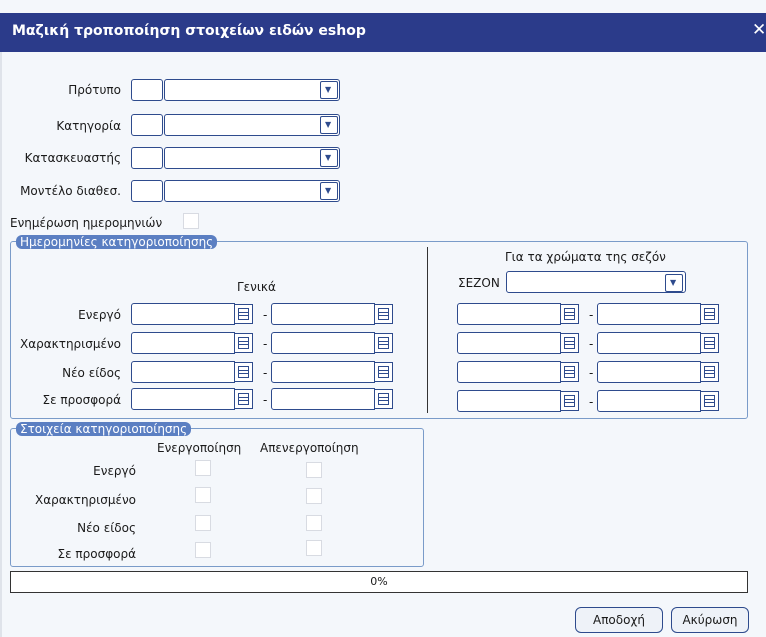 Image resolution: width=766 pixels, height=637 pixels. I want to click on general-featured-from, so click(192, 343).